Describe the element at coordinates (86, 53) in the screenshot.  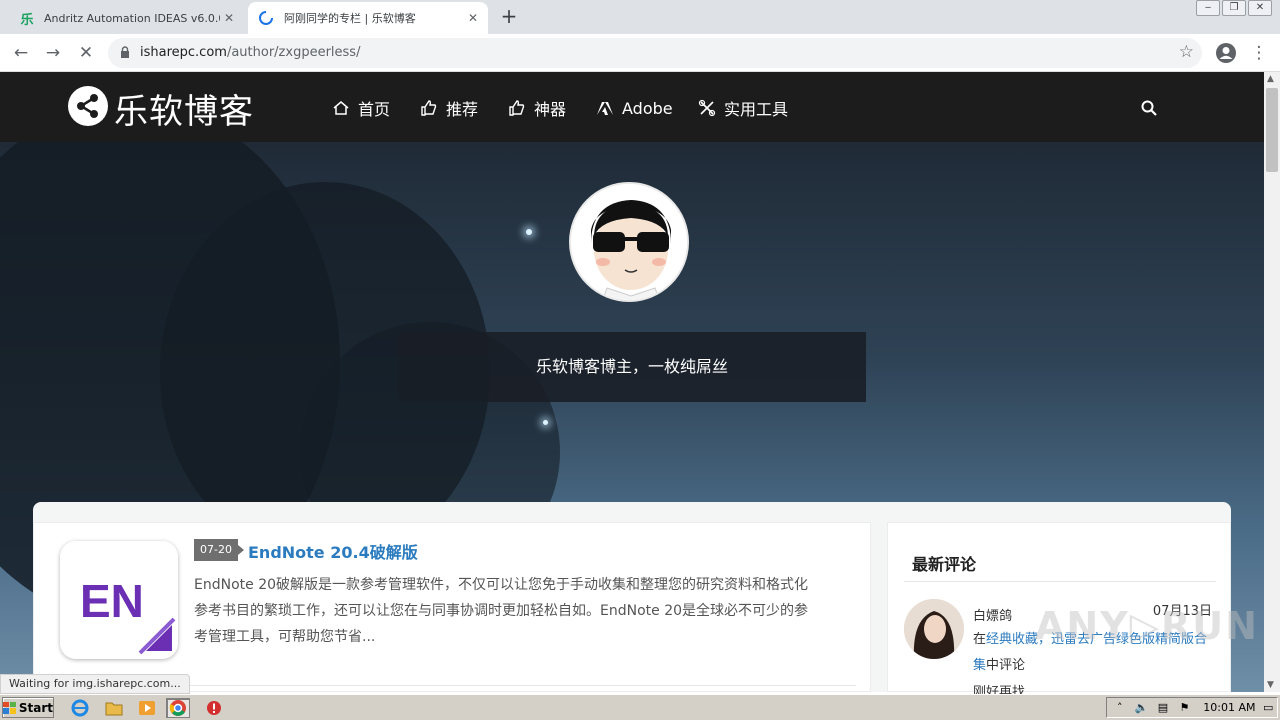
I see `stop-loading-icon: ✕` at that location.